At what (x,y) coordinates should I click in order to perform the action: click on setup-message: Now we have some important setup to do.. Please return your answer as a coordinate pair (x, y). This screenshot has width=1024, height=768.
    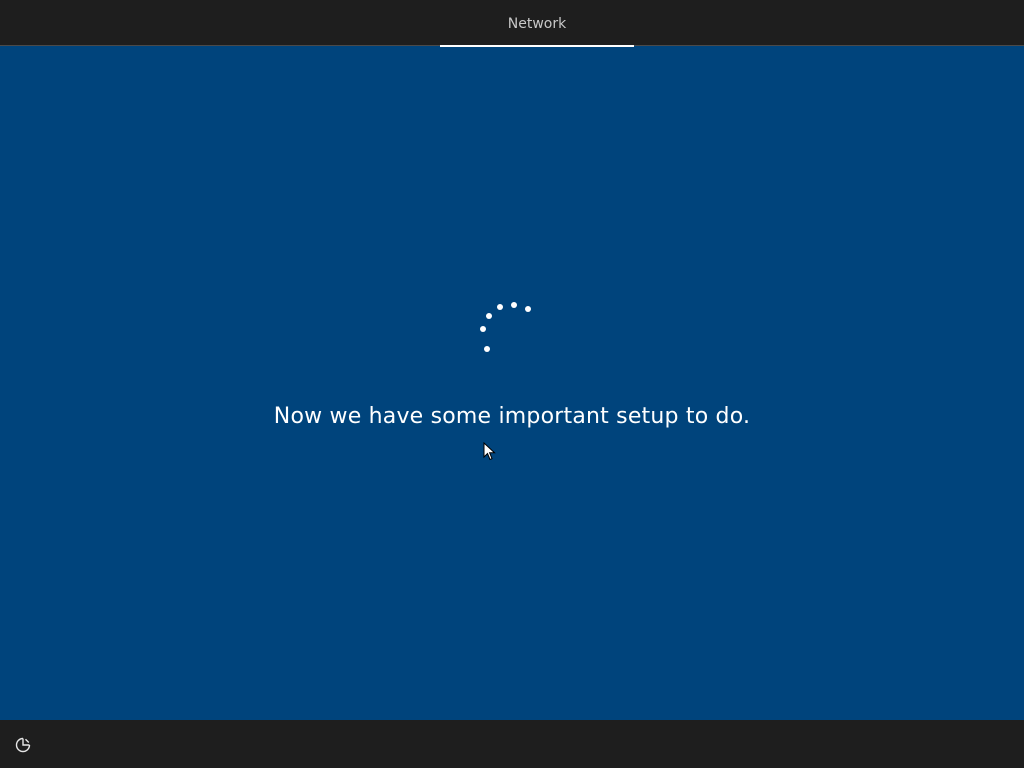
    Looking at the image, I should click on (512, 416).